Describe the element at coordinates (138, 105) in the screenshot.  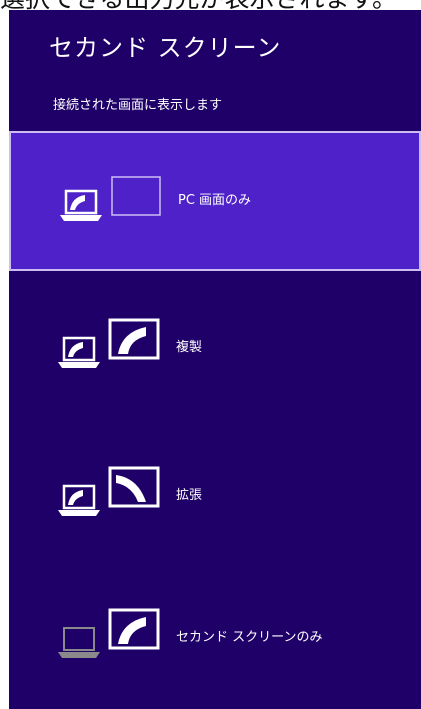
I see `panel-subtitle: 接続された画面に表示します` at that location.